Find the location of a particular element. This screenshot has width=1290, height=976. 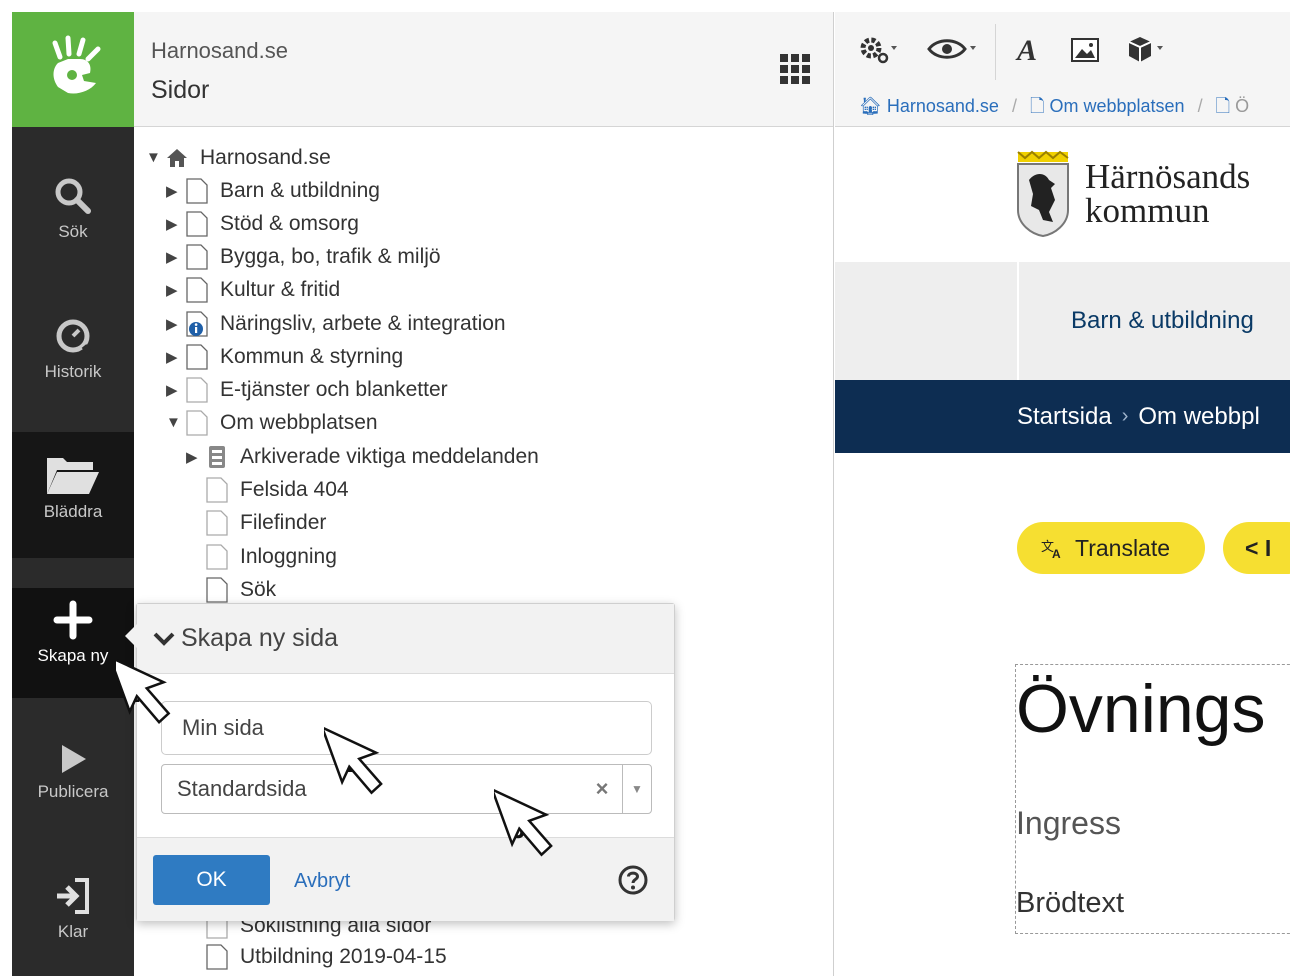

breadcrumb-link: Harnosand.se is located at coordinates (943, 106).